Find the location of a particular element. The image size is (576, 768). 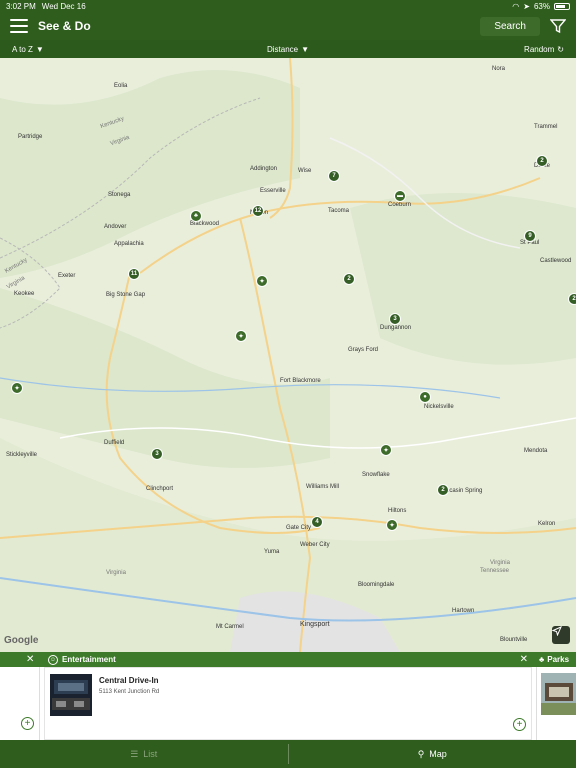

tab-map: ⚲ Map is located at coordinates (432, 754).